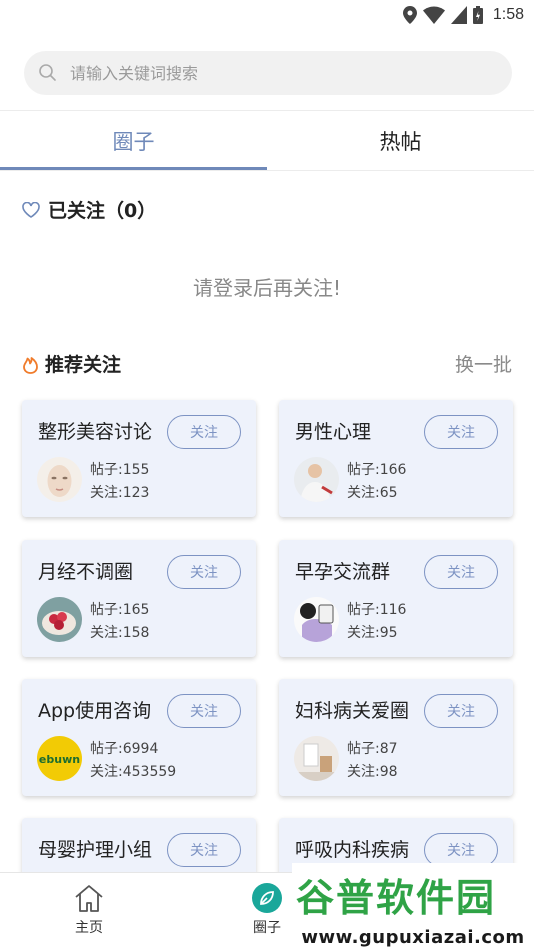 The image size is (534, 950). What do you see at coordinates (120, 470) in the screenshot?
I see `post-count: 帖子:155` at bounding box center [120, 470].